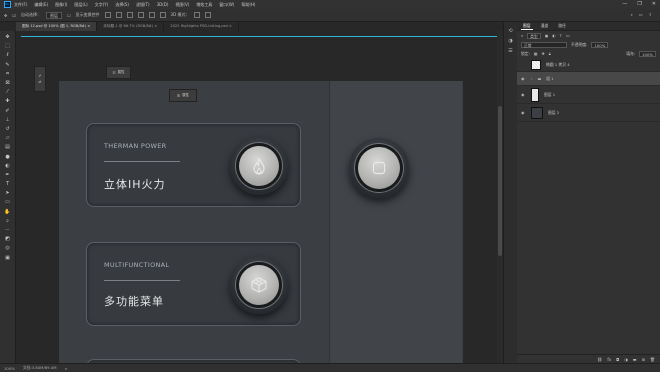 The width and height of the screenshot is (660, 372). Describe the element at coordinates (549, 95) in the screenshot. I see `layer-name: 图层 1` at that location.